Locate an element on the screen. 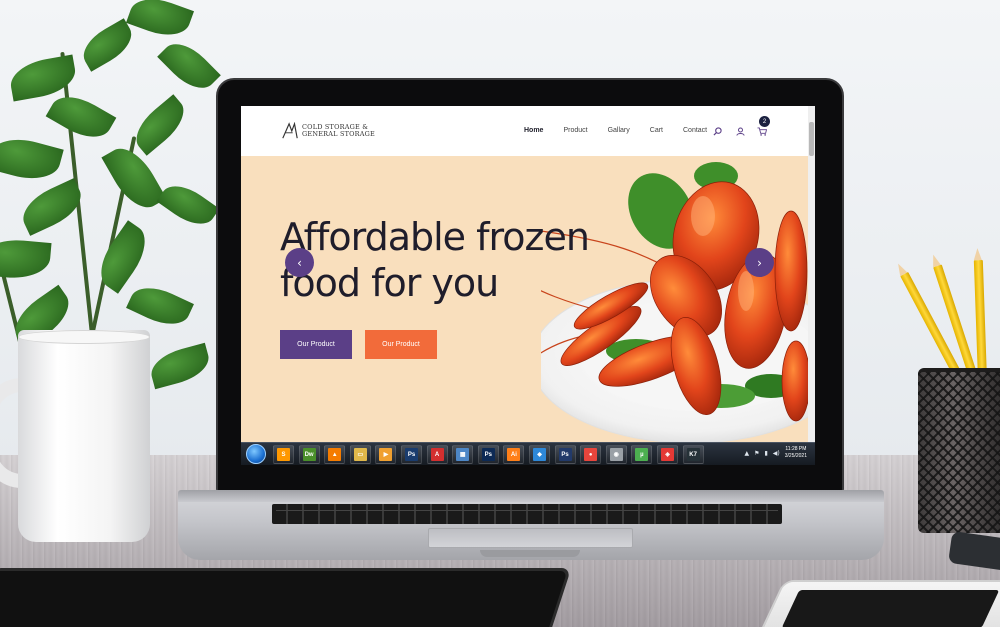 Image resolution: width=1000 pixels, height=627 pixels. chevron-left-icon: ‹ is located at coordinates (299, 262).